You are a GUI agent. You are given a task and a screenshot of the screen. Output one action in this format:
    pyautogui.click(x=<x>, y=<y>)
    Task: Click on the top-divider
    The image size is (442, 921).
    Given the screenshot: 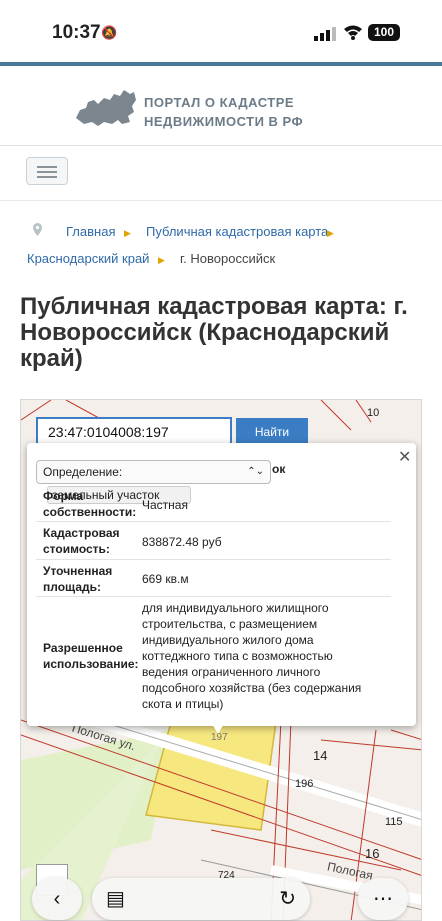 What is the action you would take?
    pyautogui.click(x=221, y=64)
    